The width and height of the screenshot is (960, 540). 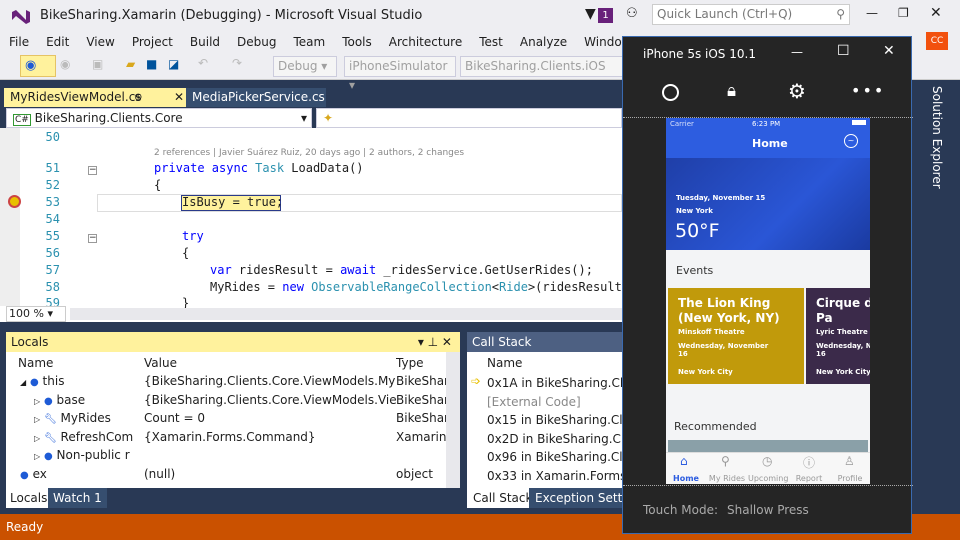 I want to click on menu-debug: Debug, so click(x=256, y=42).